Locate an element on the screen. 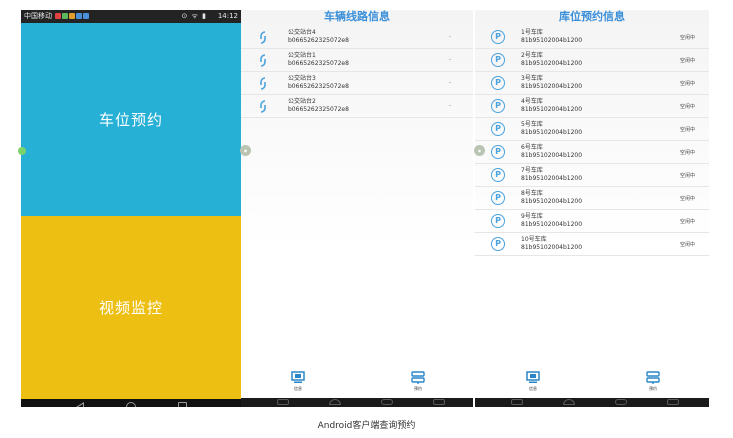 This screenshot has height=438, width=733. parking-reservation-tile: 车位预约 is located at coordinates (131, 119).